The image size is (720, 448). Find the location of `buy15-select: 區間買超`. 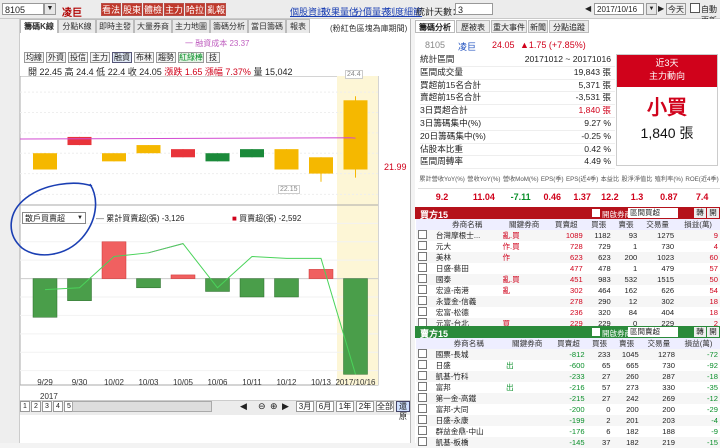

buy15-select: 區間買超 is located at coordinates (653, 213).